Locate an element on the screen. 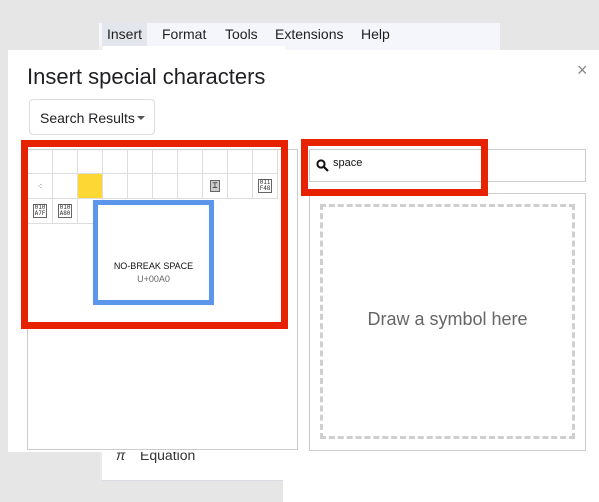 This screenshot has height=502, width=599. hex-glyph-011F48: 011 F48 is located at coordinates (265, 186).